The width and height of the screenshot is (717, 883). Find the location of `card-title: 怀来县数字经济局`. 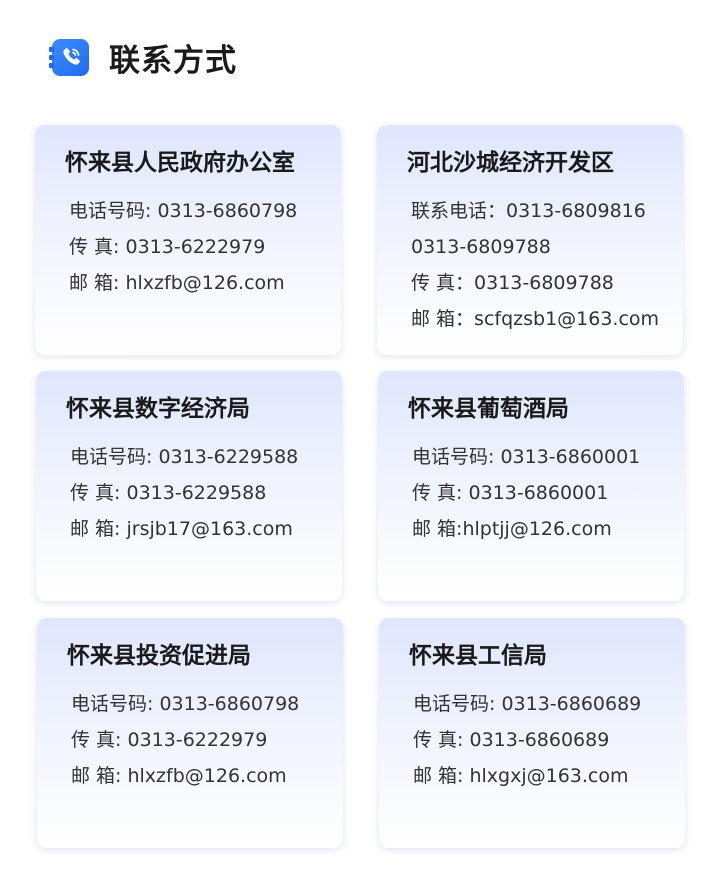

card-title: 怀来县数字经济局 is located at coordinates (158, 409).